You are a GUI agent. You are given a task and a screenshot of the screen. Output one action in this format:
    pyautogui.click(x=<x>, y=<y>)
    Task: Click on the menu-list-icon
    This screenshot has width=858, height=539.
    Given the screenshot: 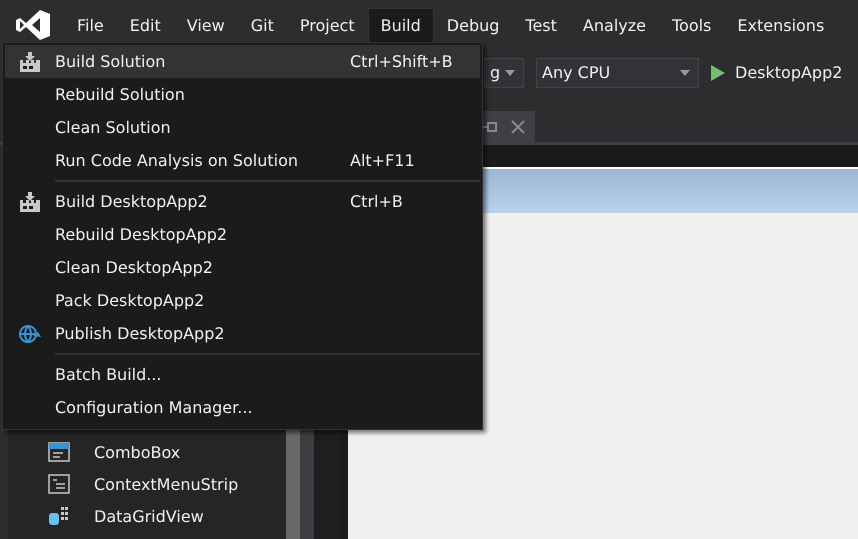 What is the action you would take?
    pyautogui.click(x=59, y=484)
    